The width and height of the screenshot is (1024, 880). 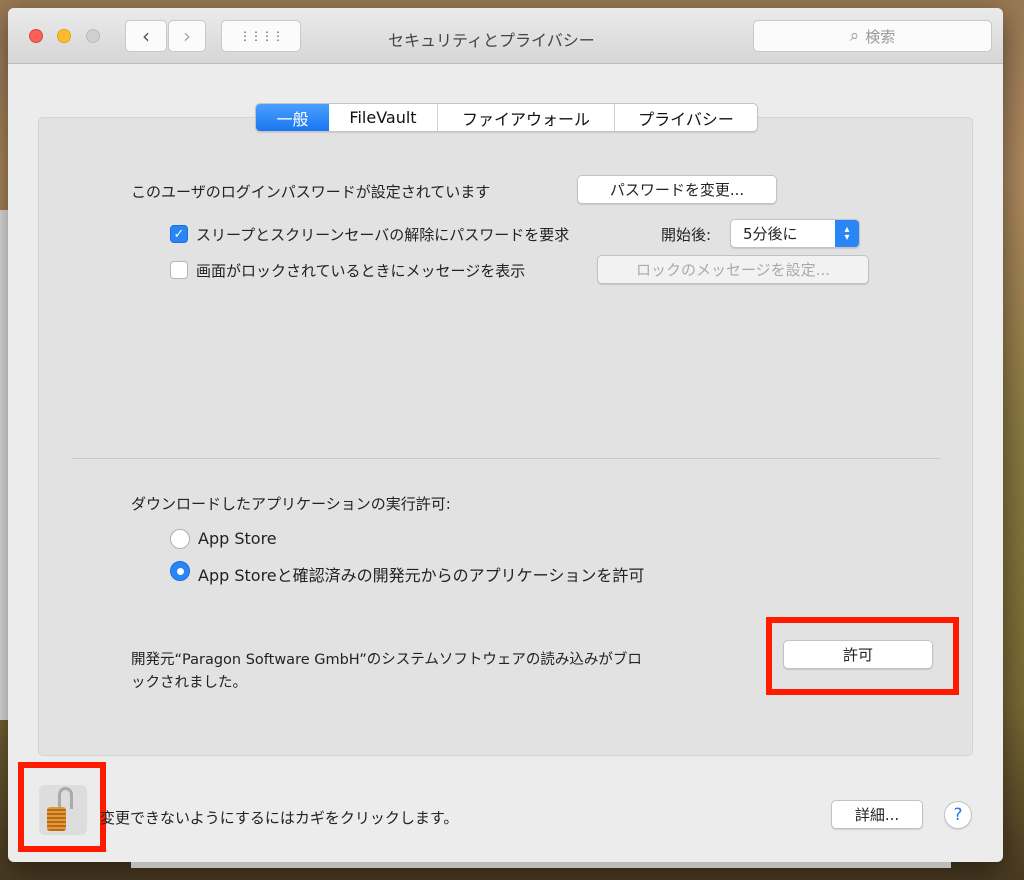 I want to click on chevron-right-icon: ›, so click(x=187, y=36).